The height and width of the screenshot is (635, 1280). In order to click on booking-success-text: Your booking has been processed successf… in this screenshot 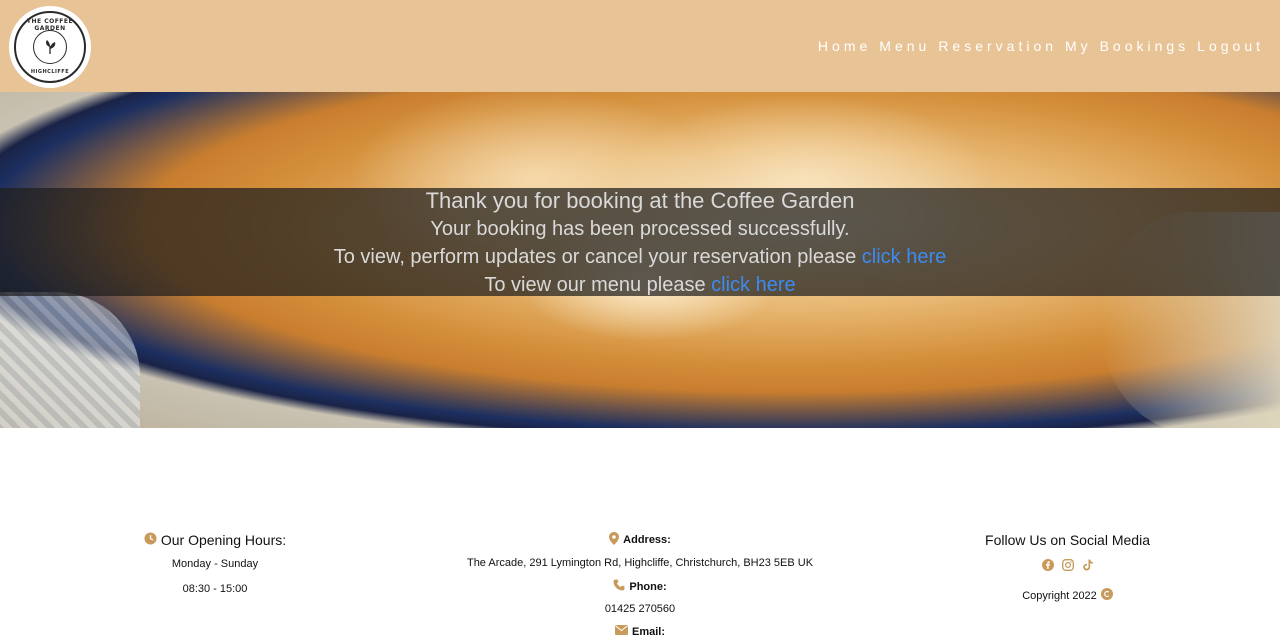, I will do `click(640, 229)`.